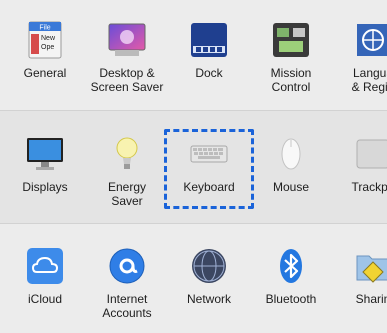  I want to click on network-icon, so click(209, 266).